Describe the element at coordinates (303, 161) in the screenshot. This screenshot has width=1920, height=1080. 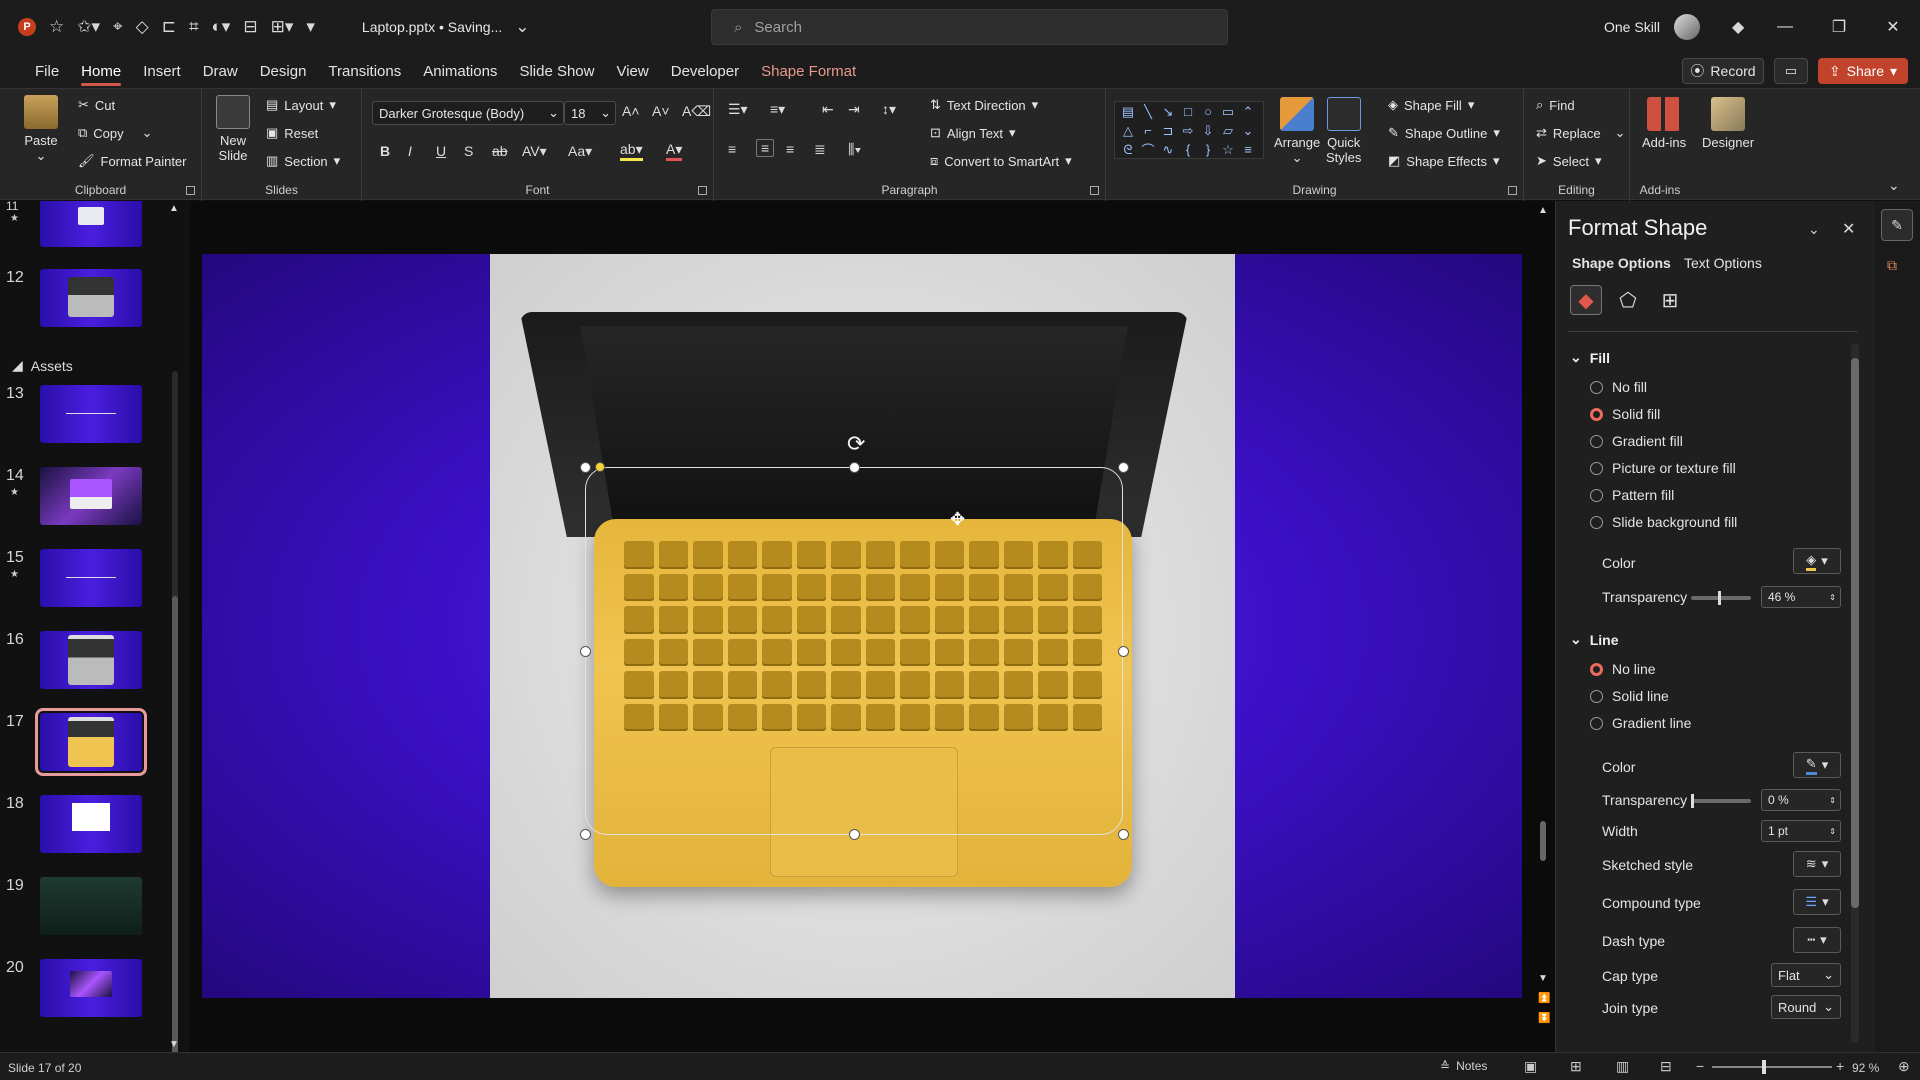
I see `section-button: ▥ Section ▾` at that location.